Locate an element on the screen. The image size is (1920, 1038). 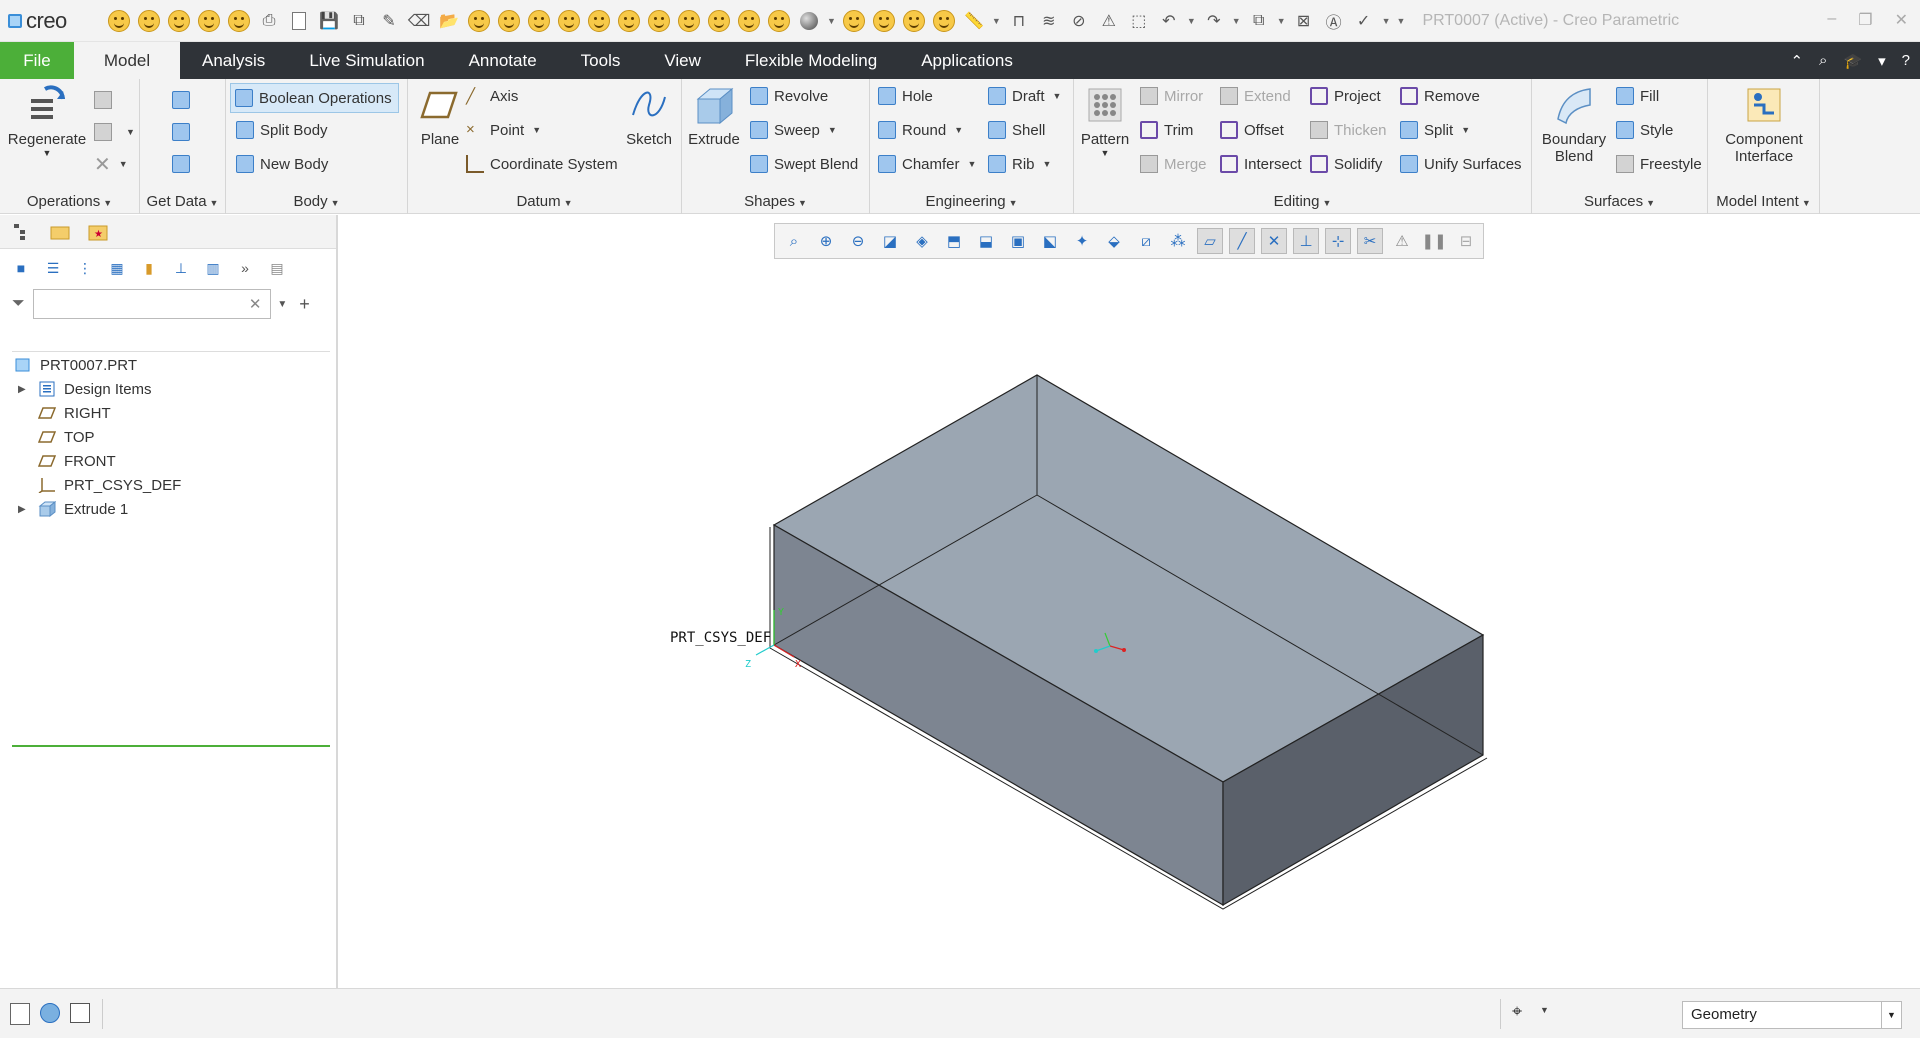
browser-icon is located at coordinates (50, 1013).